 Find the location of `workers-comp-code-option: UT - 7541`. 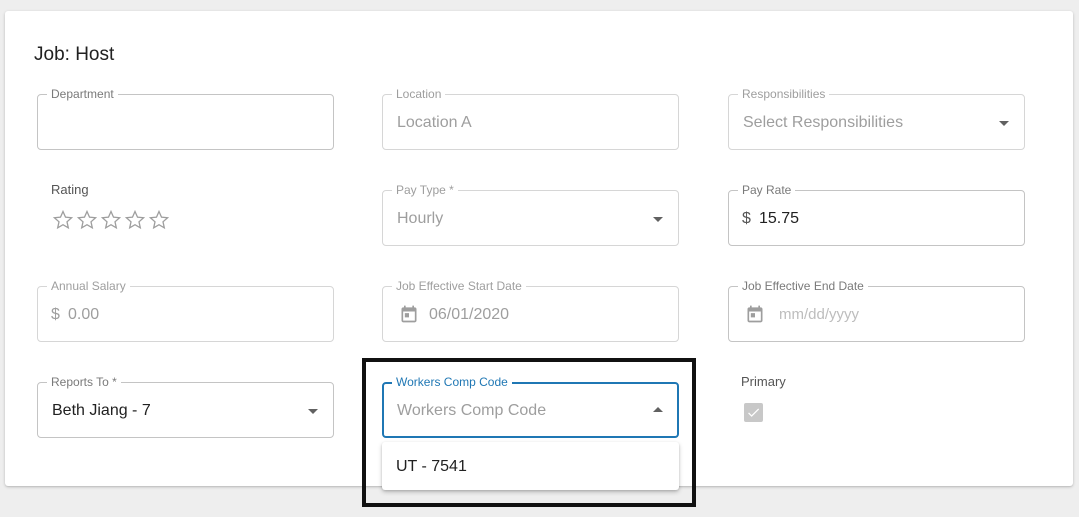

workers-comp-code-option: UT - 7541 is located at coordinates (431, 467).